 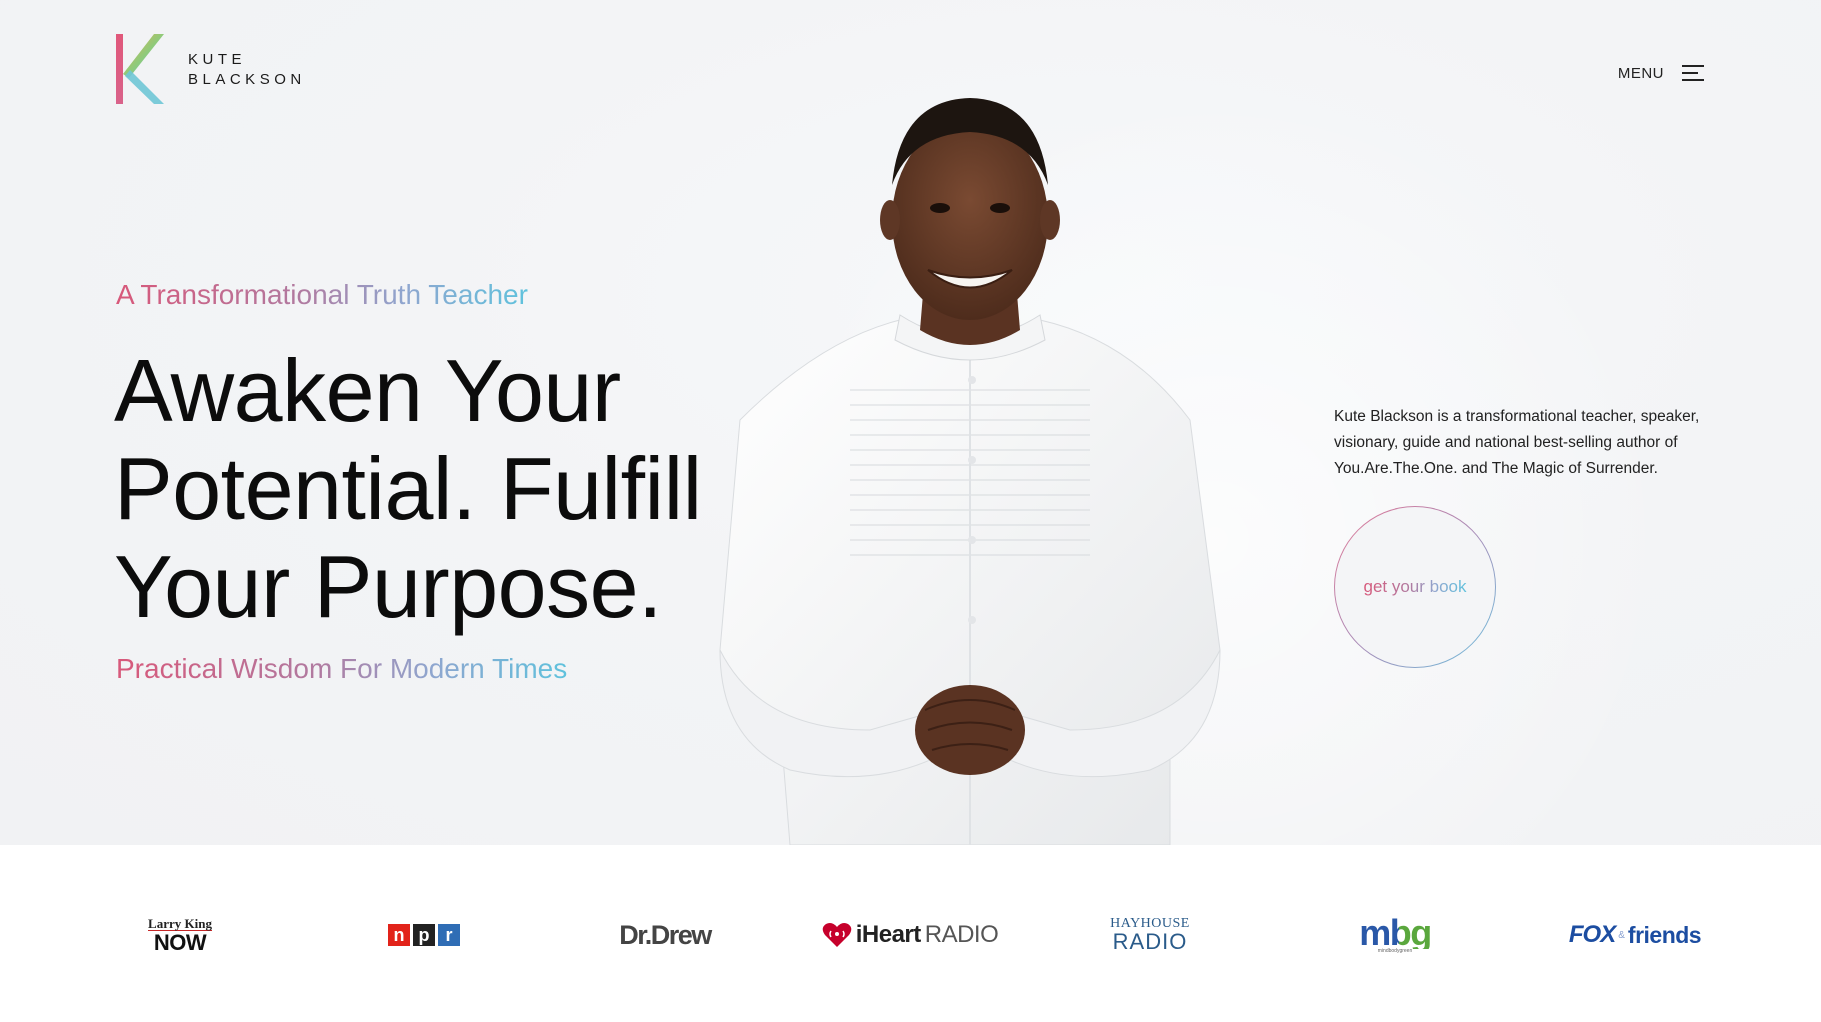 I want to click on fox-label: FOX, so click(x=1592, y=934).